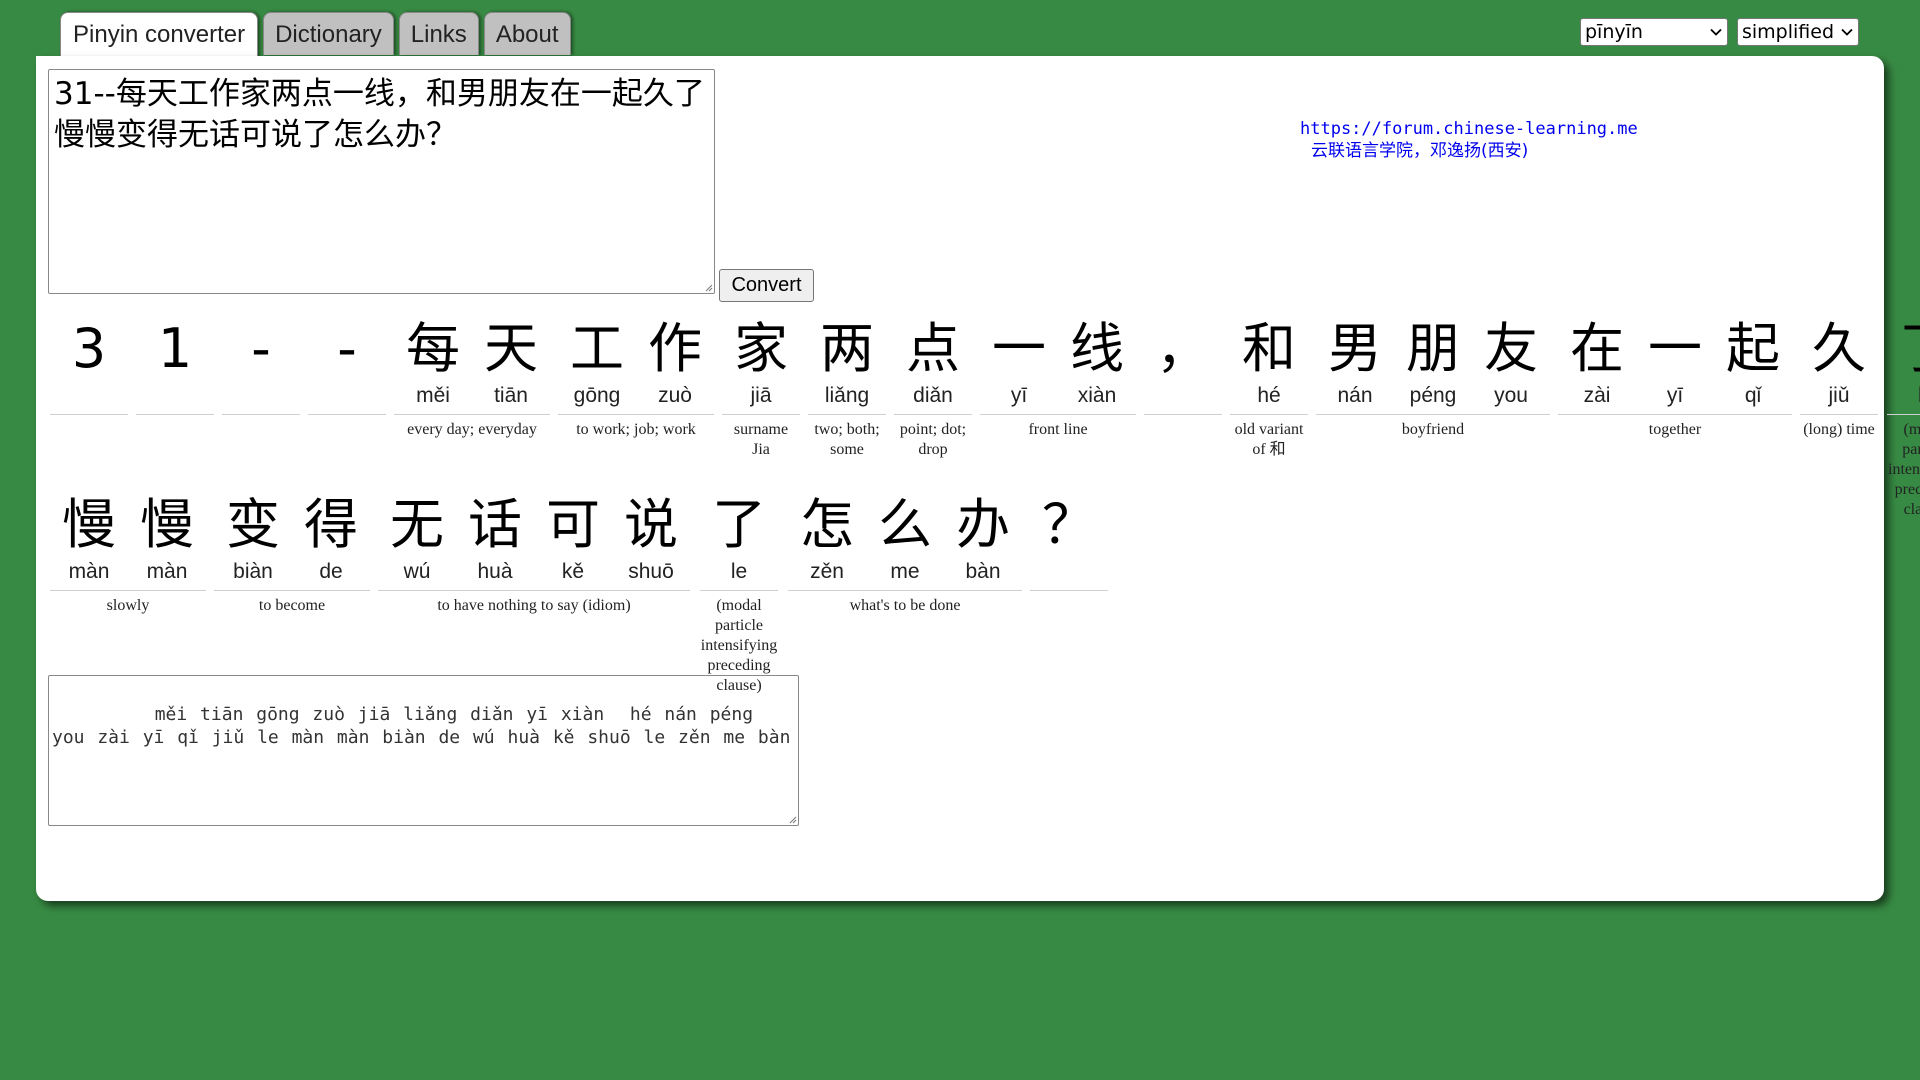 This screenshot has width=1920, height=1080. What do you see at coordinates (1058, 429) in the screenshot?
I see `word-definition: front line` at bounding box center [1058, 429].